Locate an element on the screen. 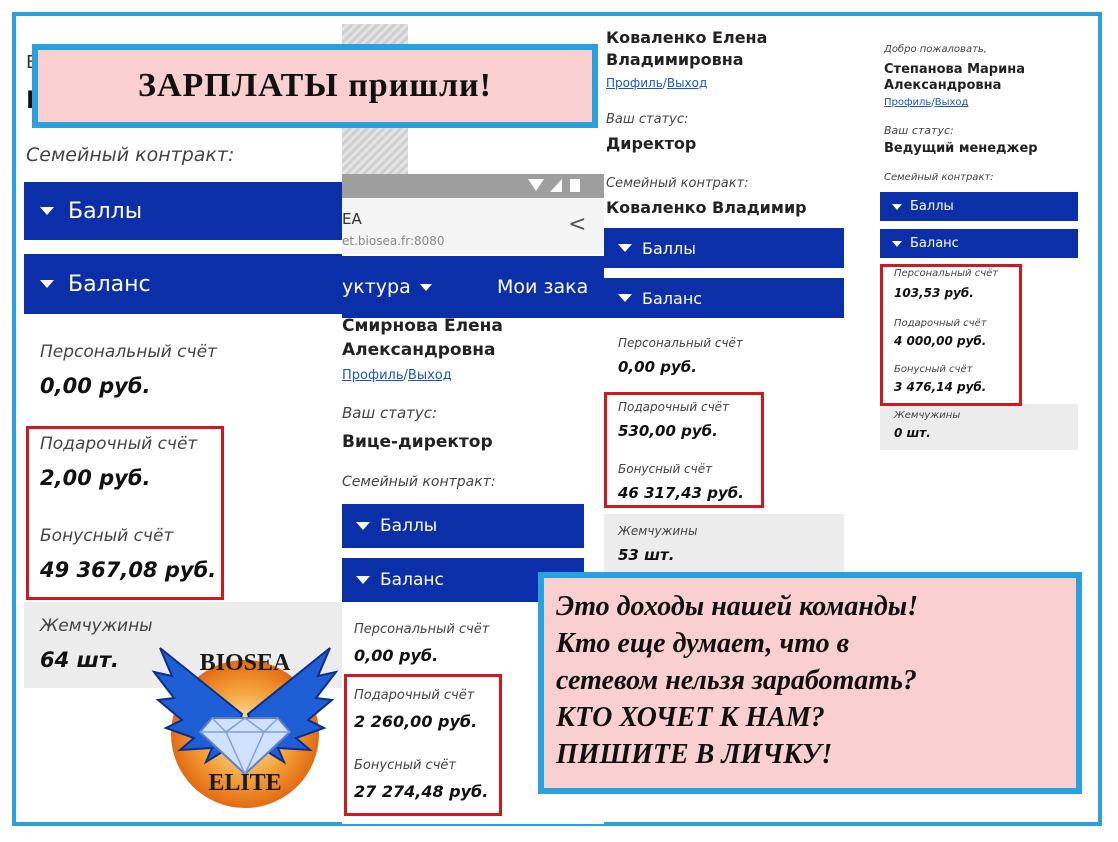 The height and width of the screenshot is (842, 1118). pearls-value: 0 шт. is located at coordinates (912, 433).